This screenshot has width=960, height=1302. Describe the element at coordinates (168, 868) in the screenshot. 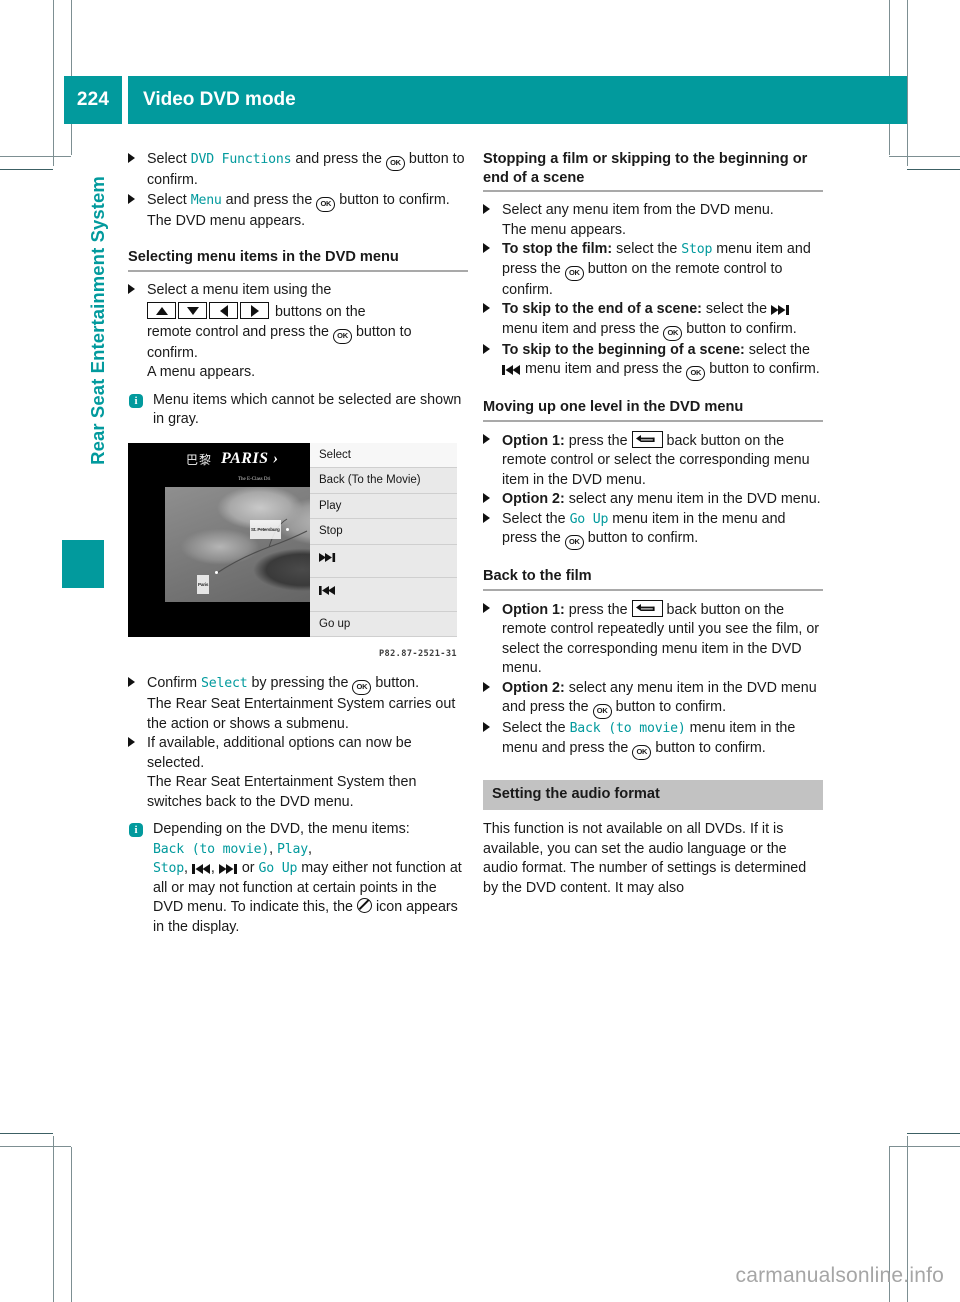

I see `menu-term-stop: Stop` at that location.